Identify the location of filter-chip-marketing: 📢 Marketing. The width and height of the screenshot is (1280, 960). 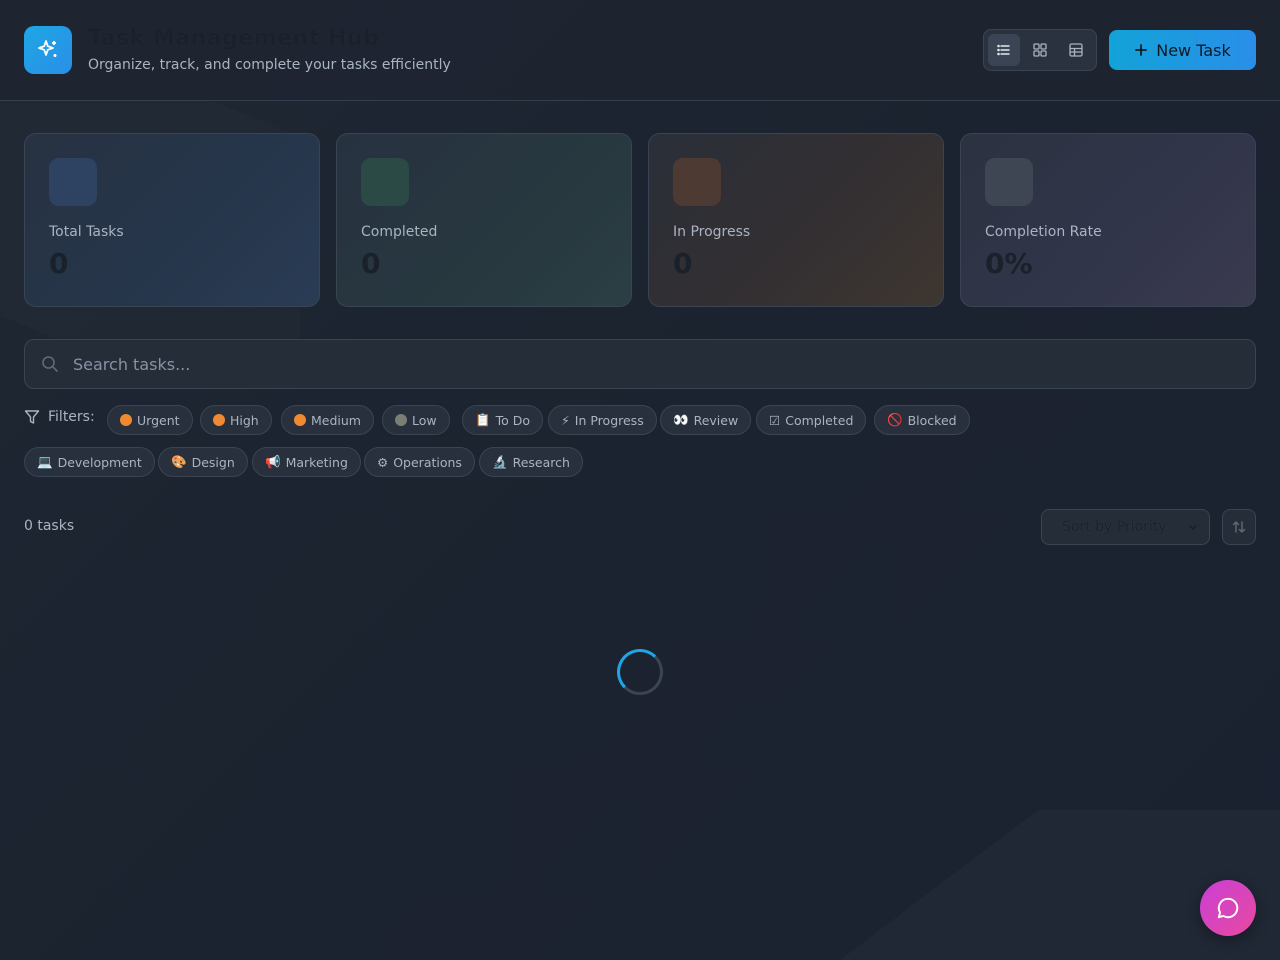
(306, 462).